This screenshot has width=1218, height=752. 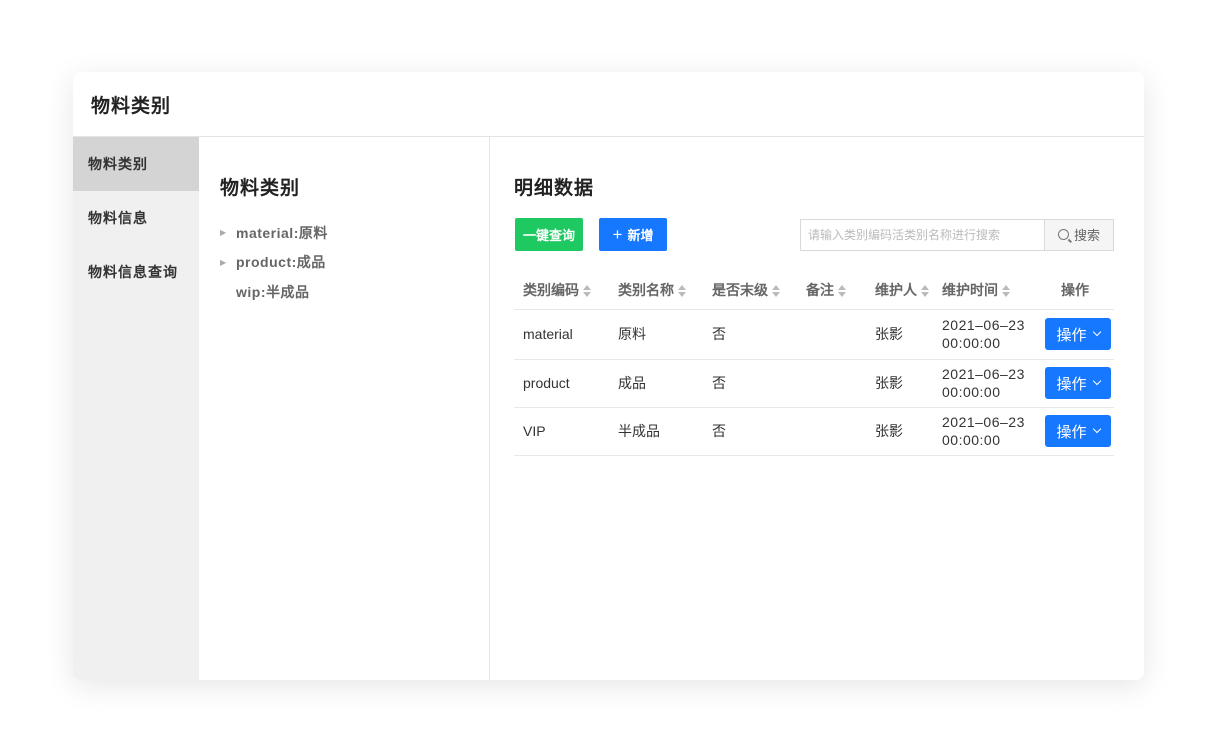 What do you see at coordinates (922, 234) in the screenshot?
I see `search-input` at bounding box center [922, 234].